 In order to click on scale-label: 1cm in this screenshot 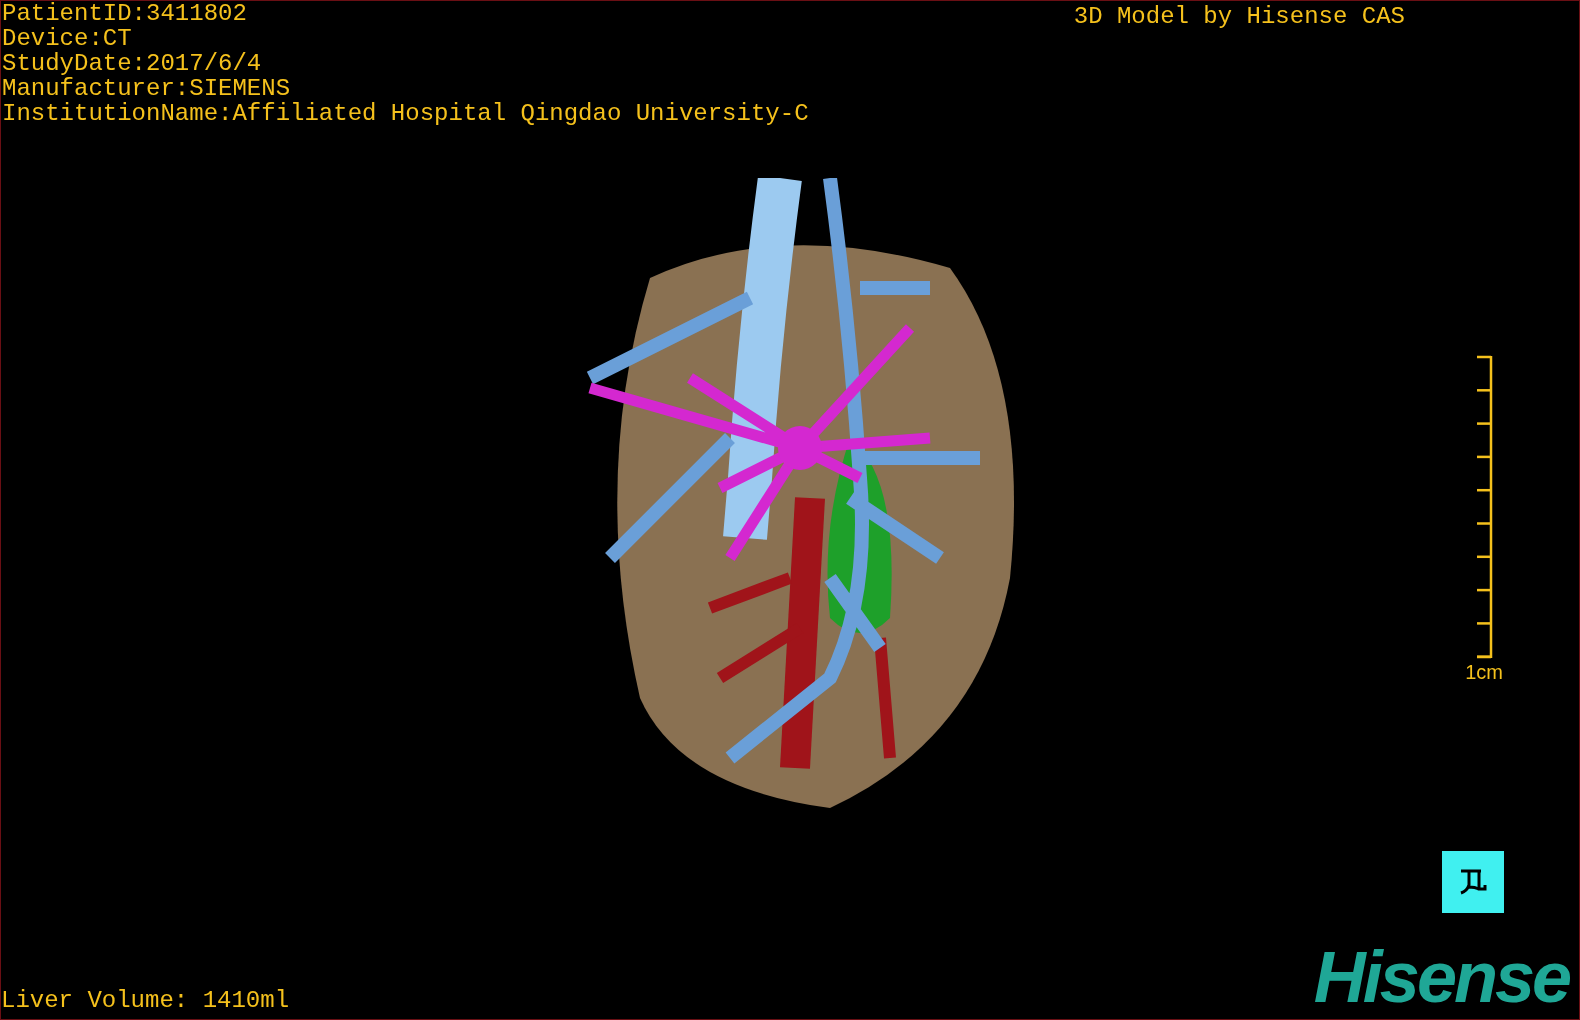, I will do `click(1484, 672)`.